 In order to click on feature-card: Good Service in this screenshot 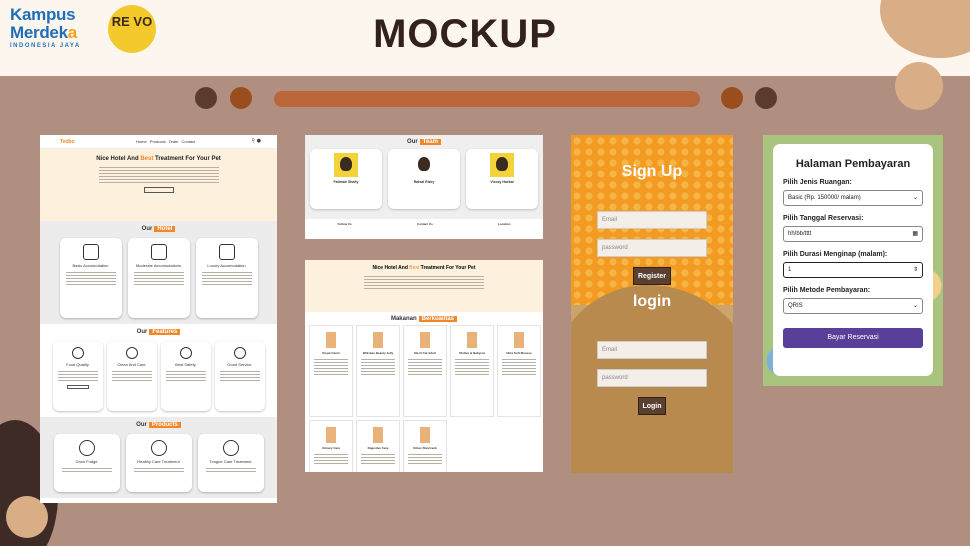, I will do `click(239, 376)`.